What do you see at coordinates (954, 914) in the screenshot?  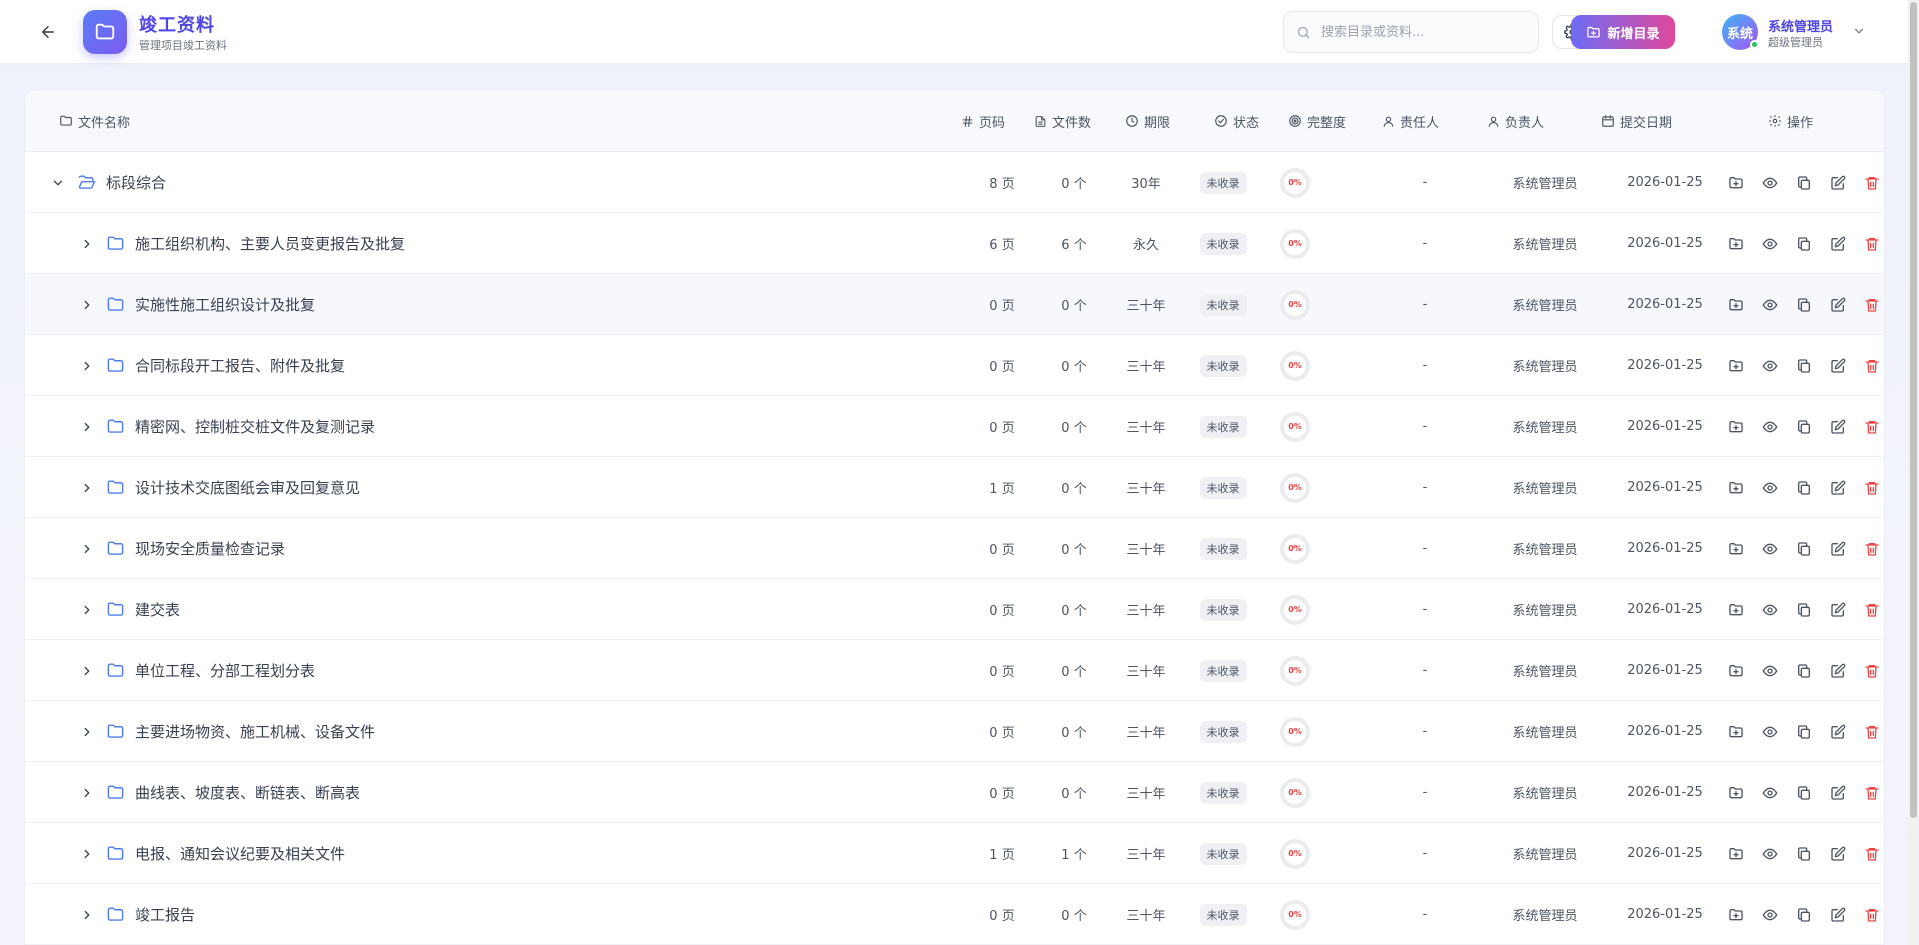 I see `table-row: 竣工报告 0 页 0 个 三十年 未收录 0% - 系统管理员 2026-01-25` at bounding box center [954, 914].